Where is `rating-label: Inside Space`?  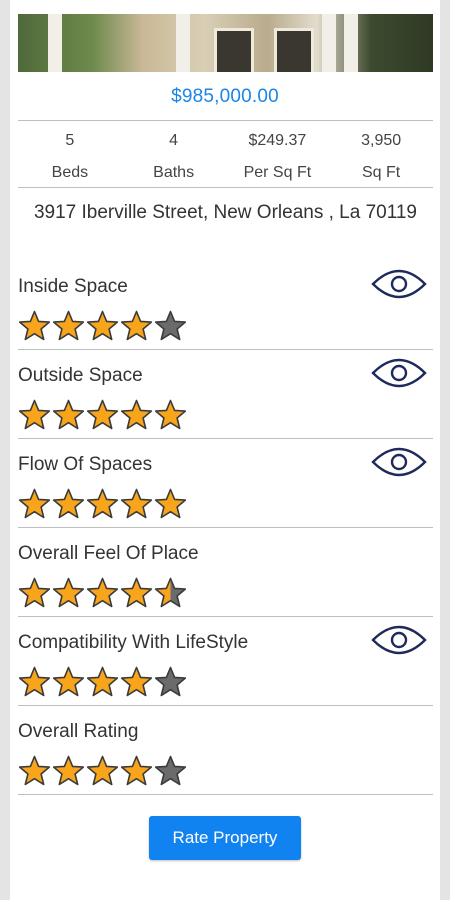 rating-label: Inside Space is located at coordinates (73, 286).